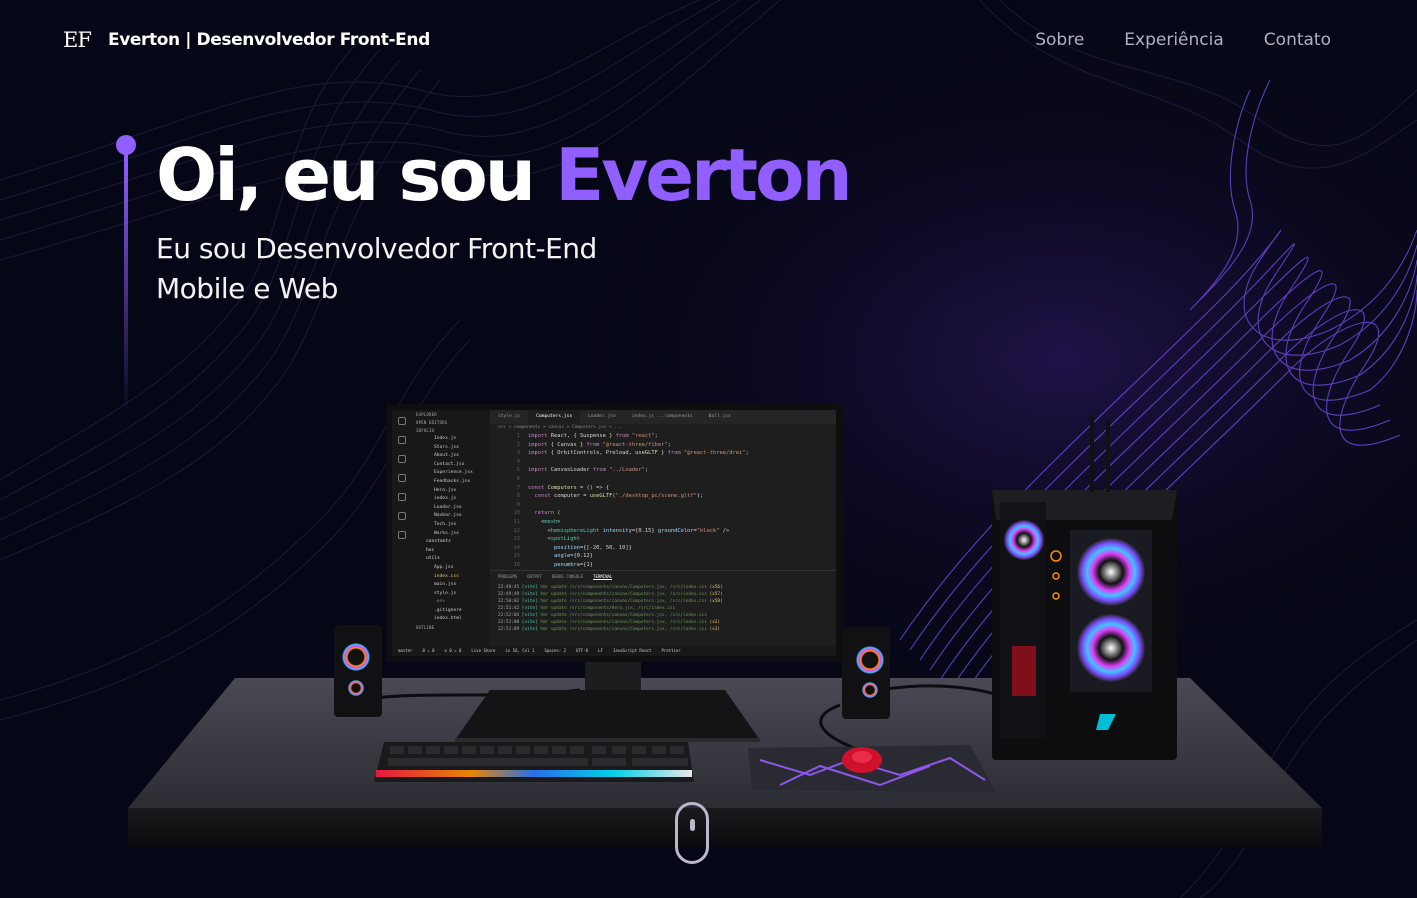 Image resolution: width=1417 pixels, height=898 pixels. What do you see at coordinates (544, 521) in the screenshot?
I see `code-text: <mesh>` at bounding box center [544, 521].